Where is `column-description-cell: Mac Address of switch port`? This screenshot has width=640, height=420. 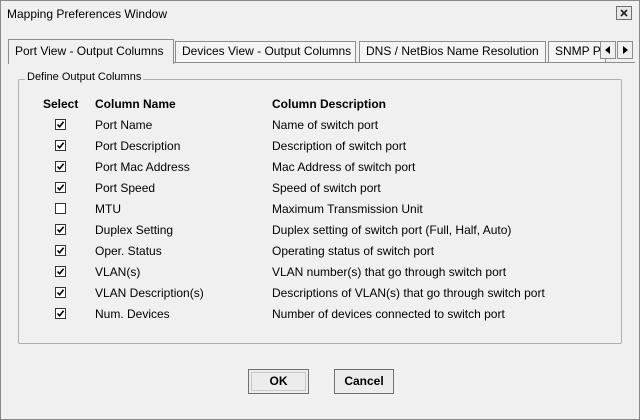
column-description-cell: Mac Address of switch port is located at coordinates (344, 167).